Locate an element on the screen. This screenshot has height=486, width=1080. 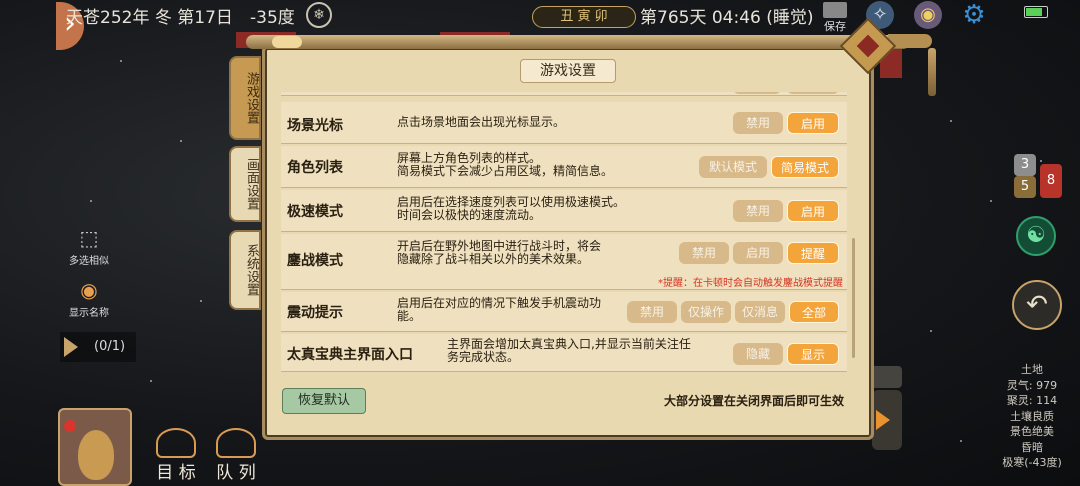
rod-knob is located at coordinates (287, 42).